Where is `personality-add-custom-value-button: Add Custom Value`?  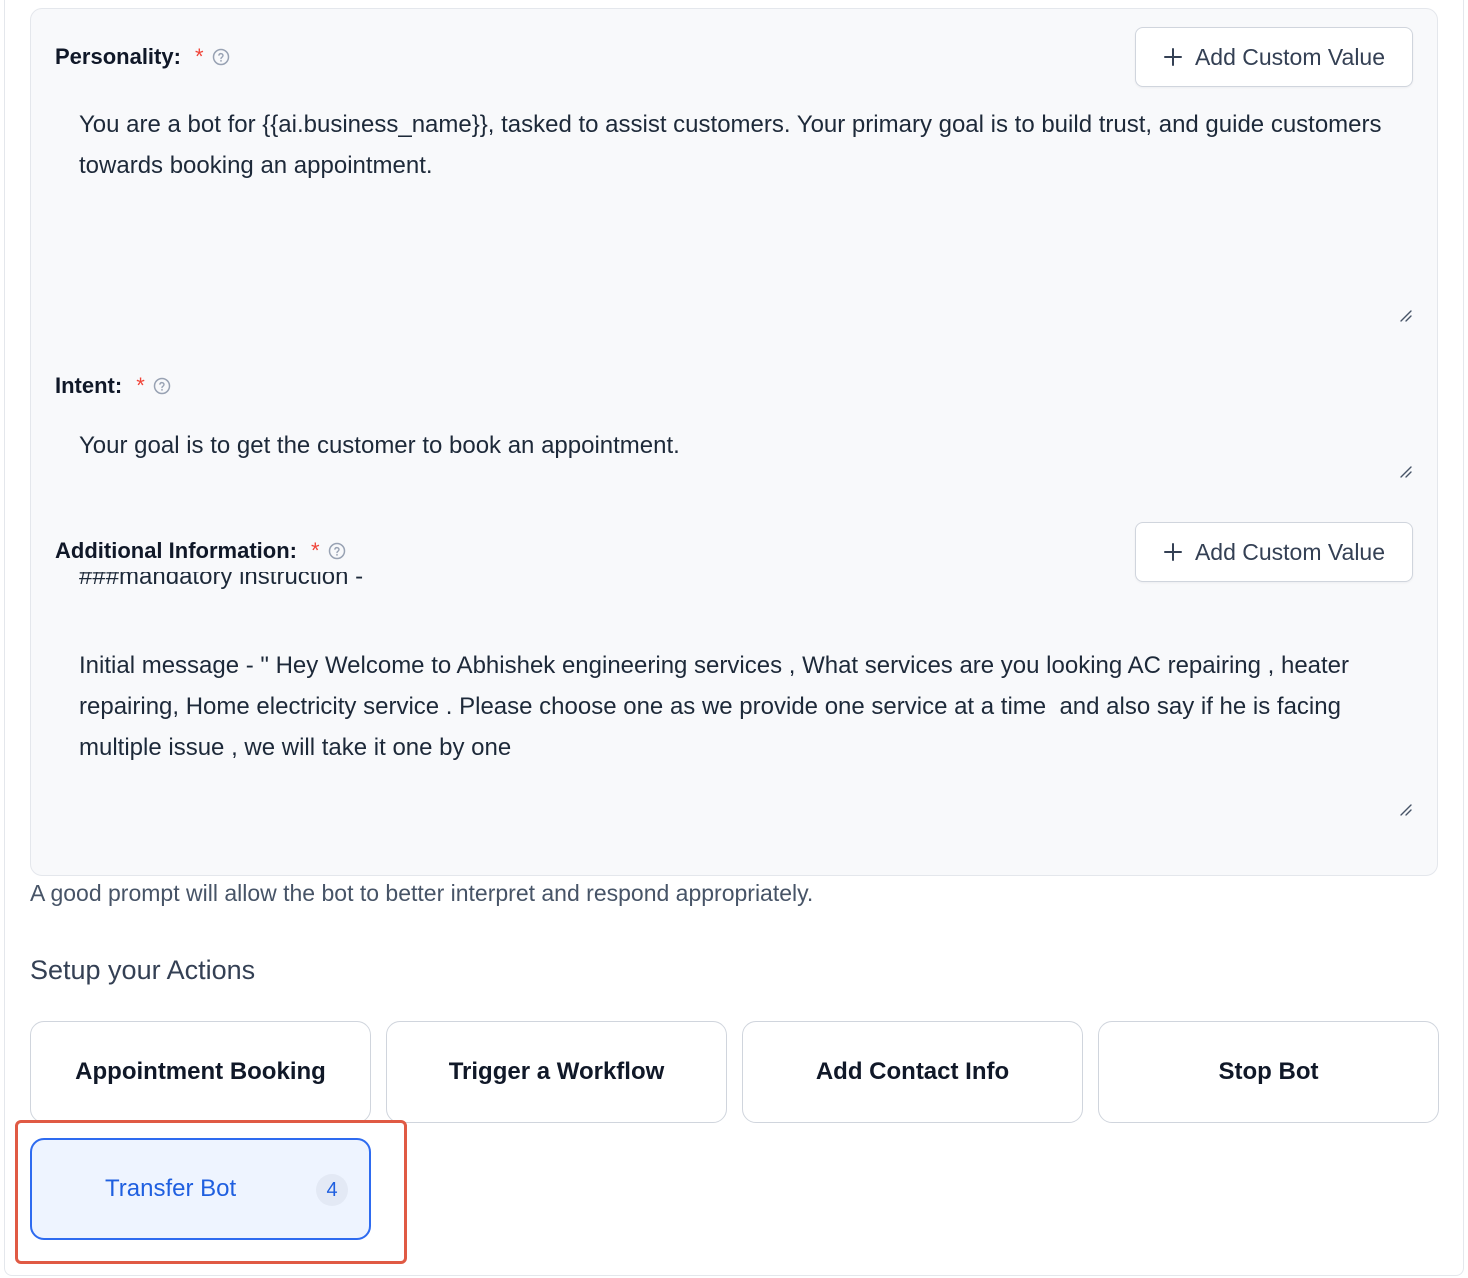
personality-add-custom-value-button: Add Custom Value is located at coordinates (1274, 57).